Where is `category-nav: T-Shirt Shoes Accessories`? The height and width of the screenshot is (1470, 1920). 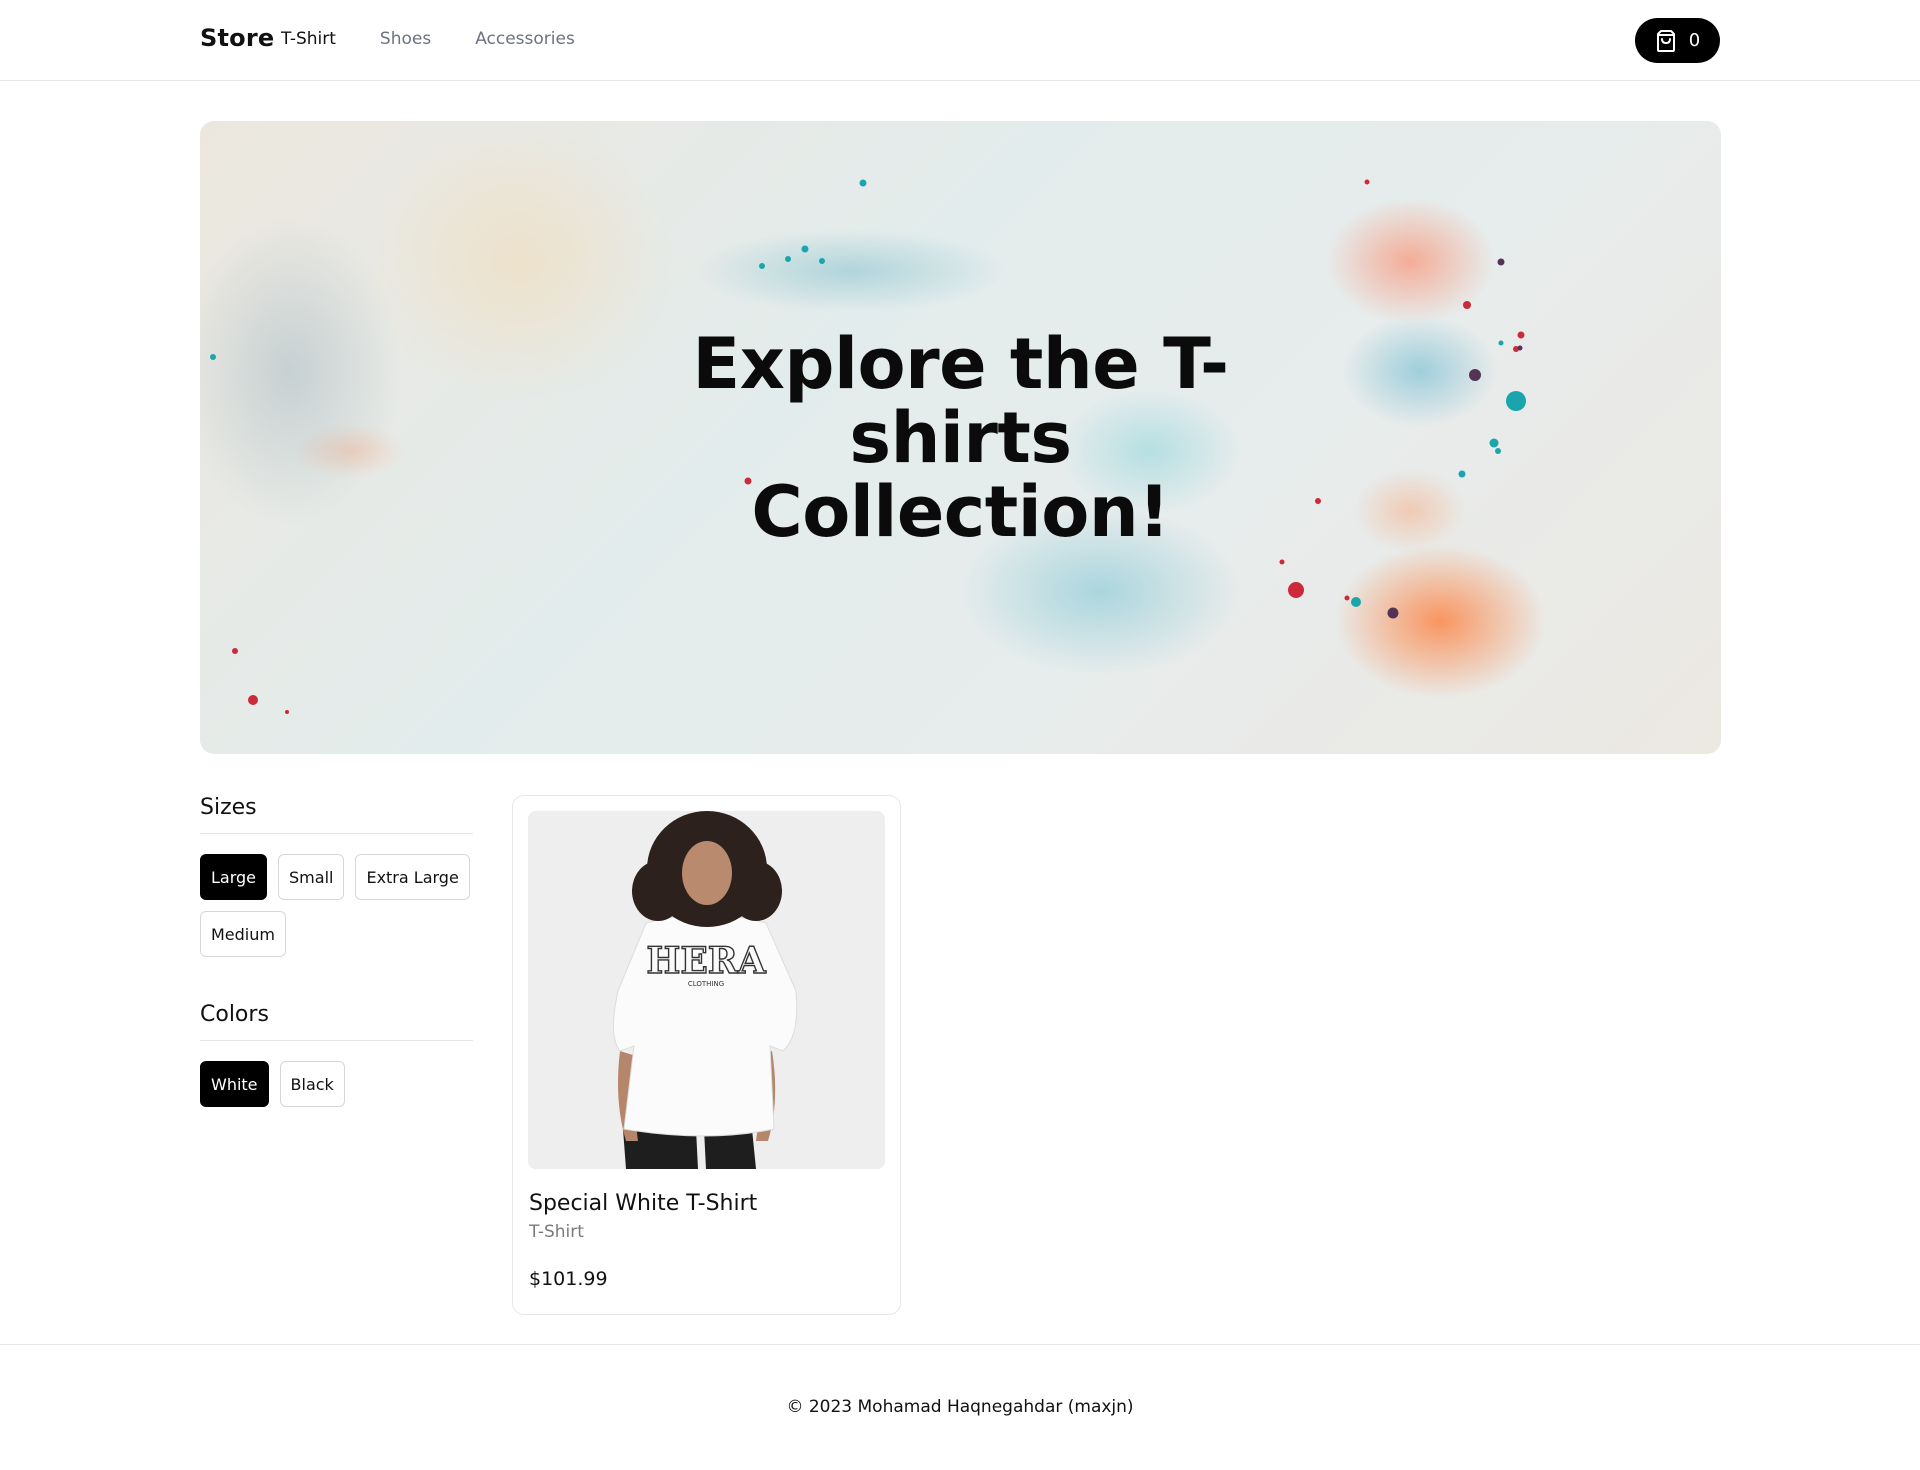 category-nav: T-Shirt Shoes Accessories is located at coordinates (450, 39).